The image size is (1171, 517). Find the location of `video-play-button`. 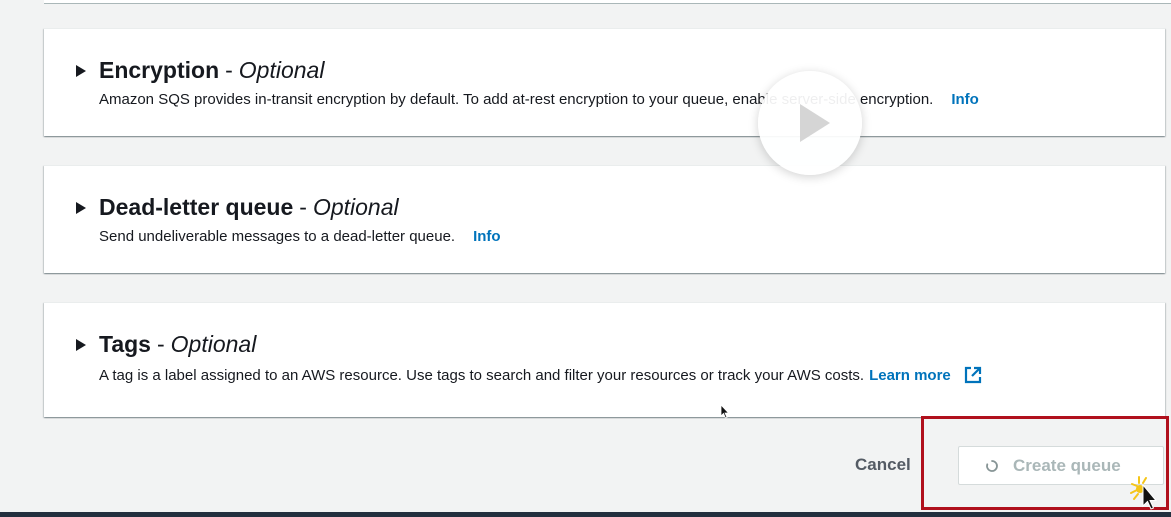

video-play-button is located at coordinates (810, 123).